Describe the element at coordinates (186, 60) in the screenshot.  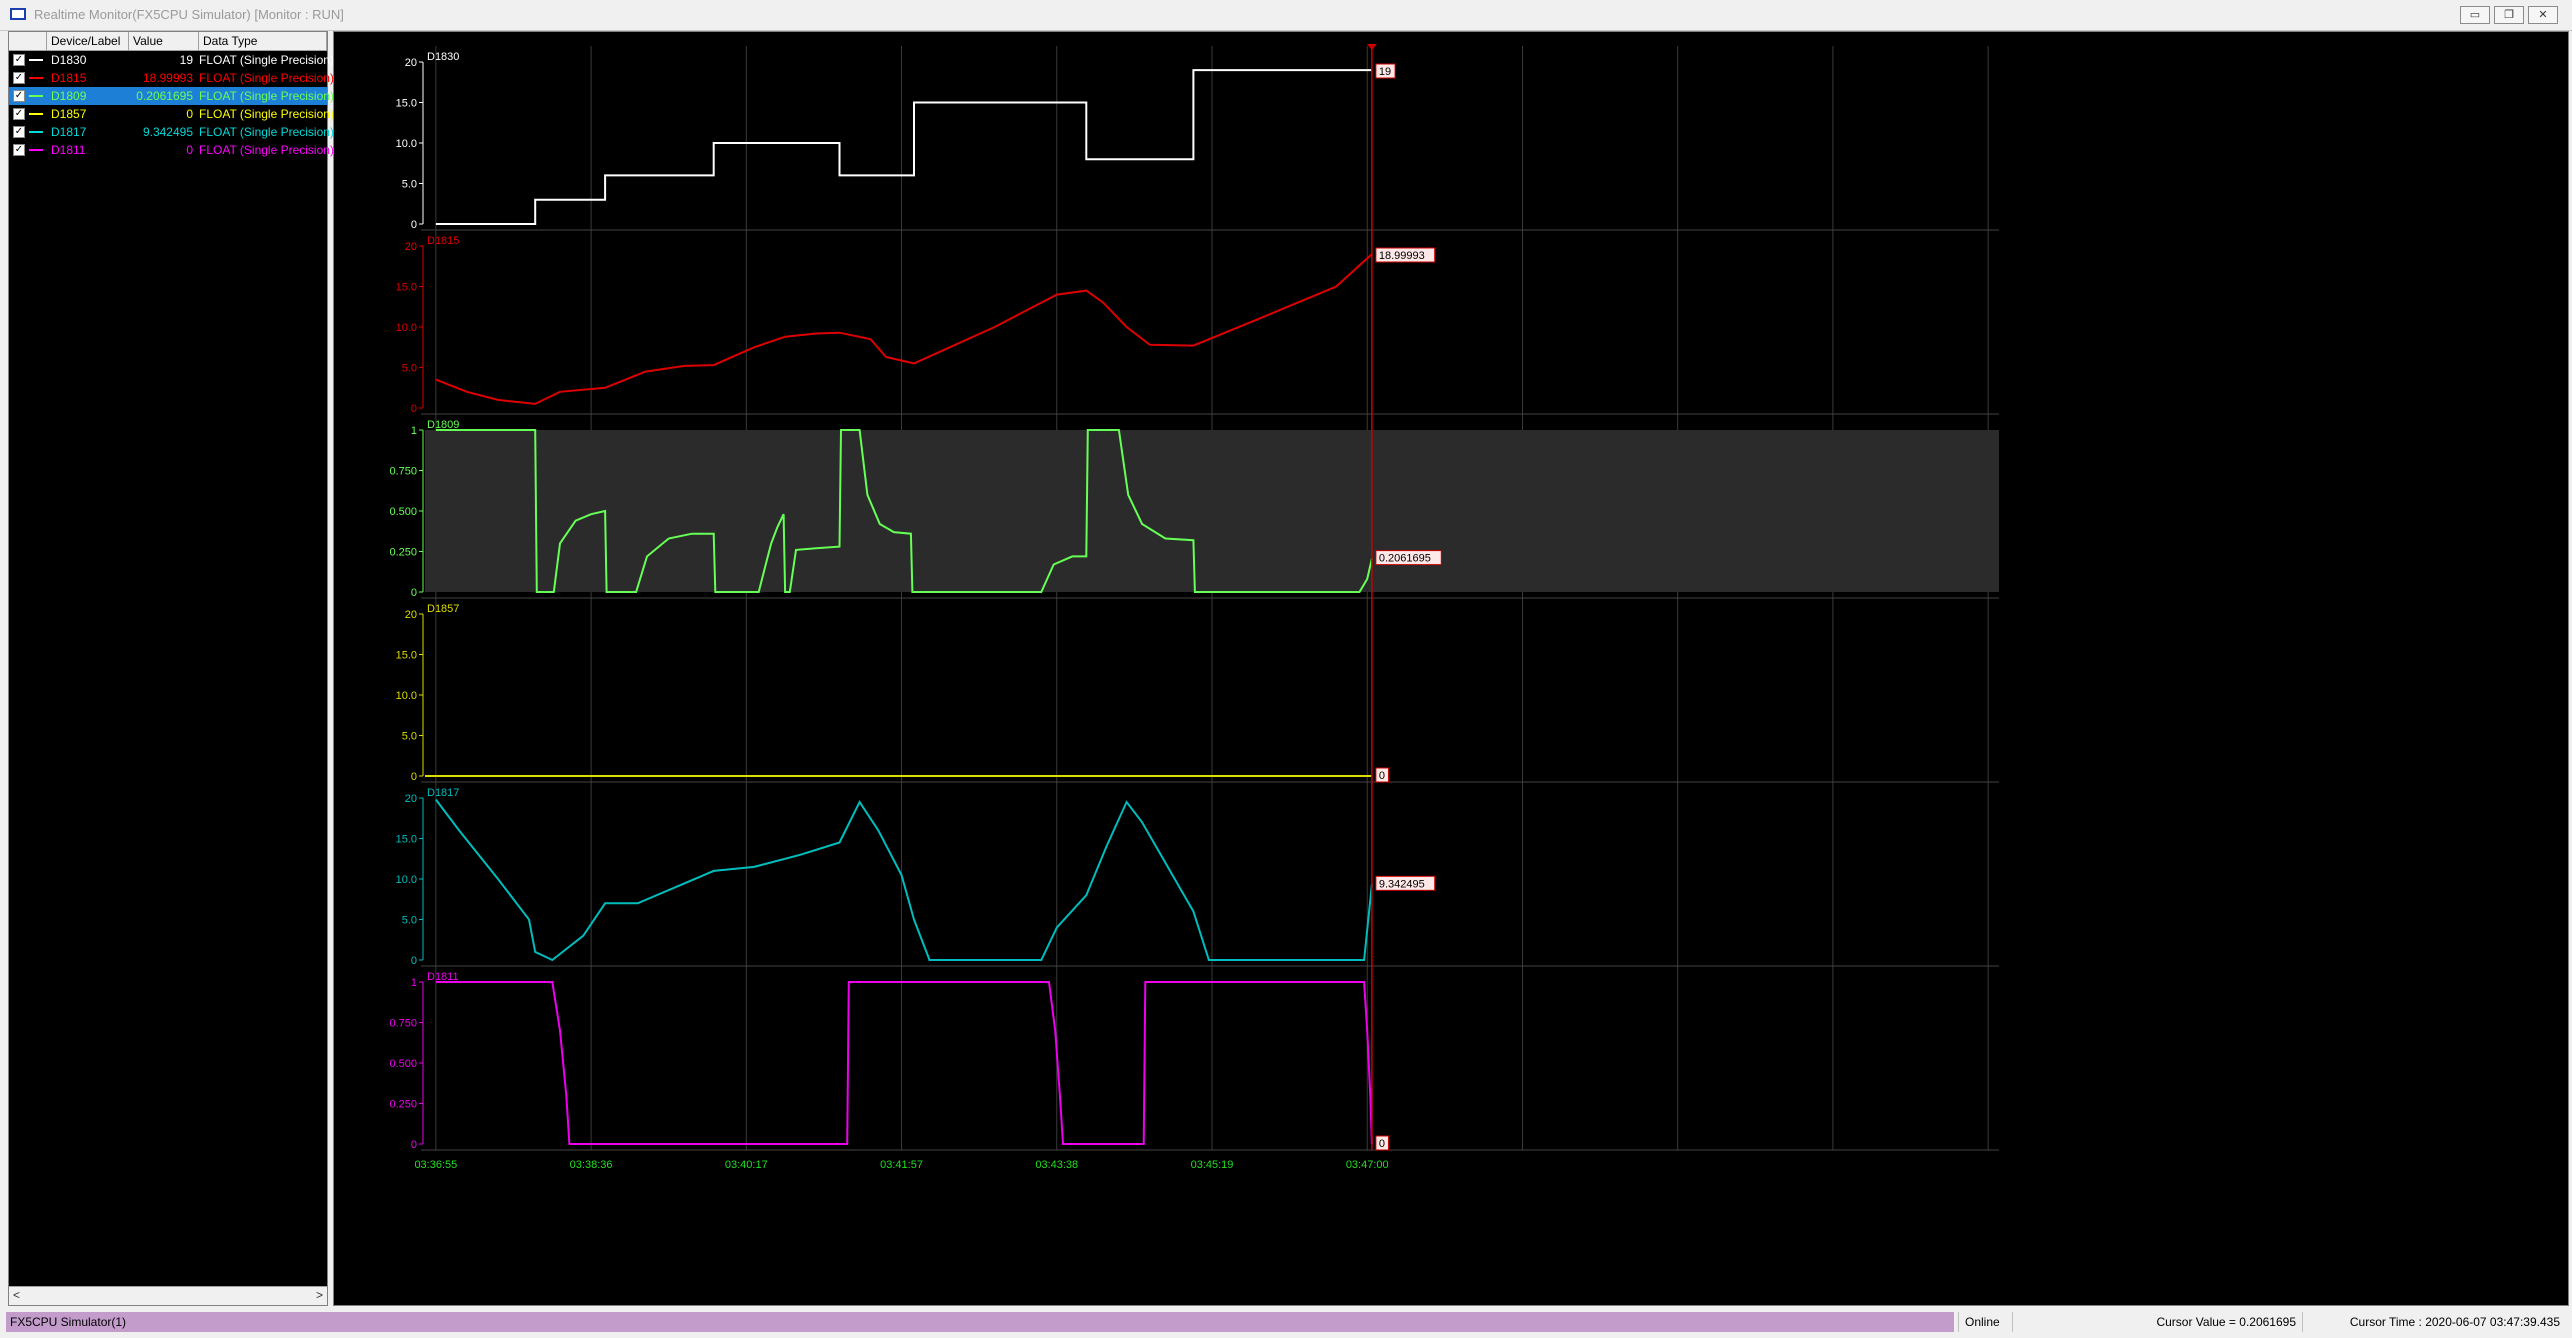
I see `device-value: 19` at that location.